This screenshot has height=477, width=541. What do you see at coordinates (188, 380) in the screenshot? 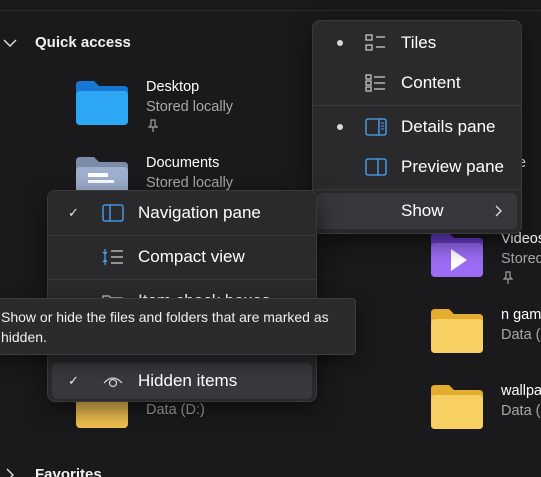
I see `menu-label: Hidden items` at bounding box center [188, 380].